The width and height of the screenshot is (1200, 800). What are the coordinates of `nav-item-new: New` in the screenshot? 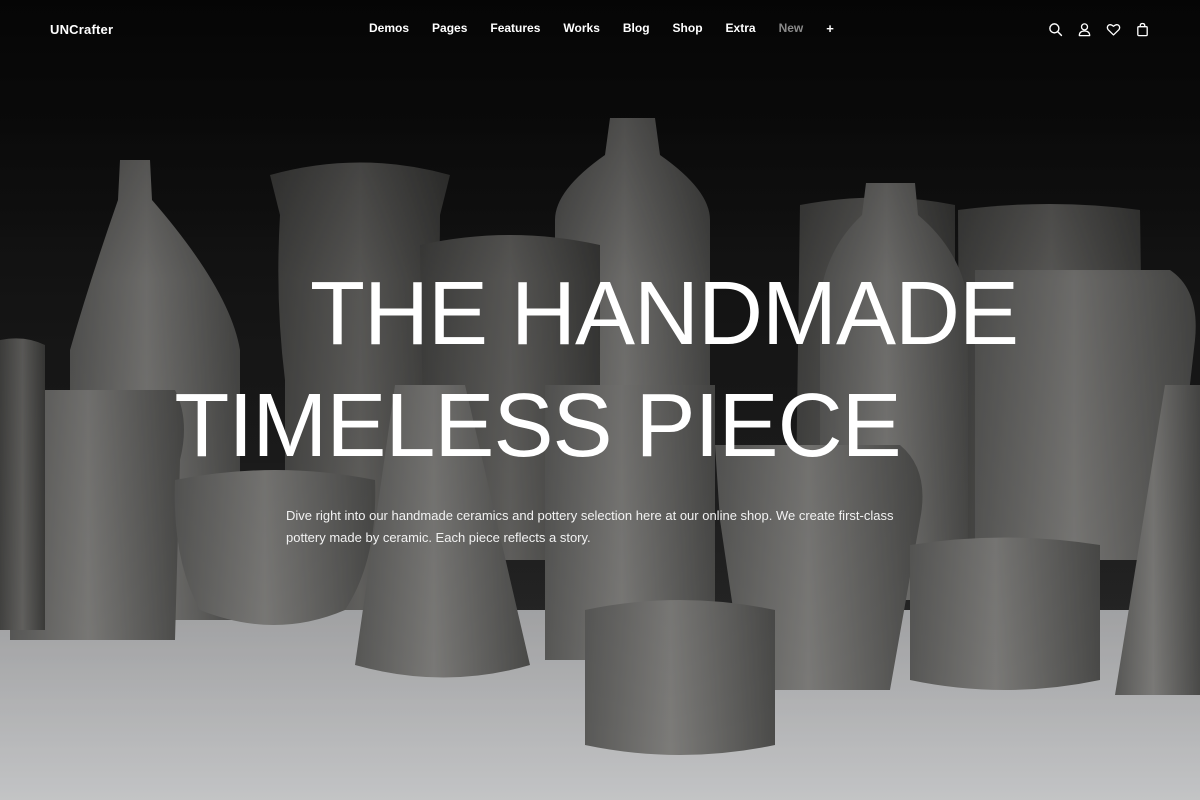 It's located at (791, 28).